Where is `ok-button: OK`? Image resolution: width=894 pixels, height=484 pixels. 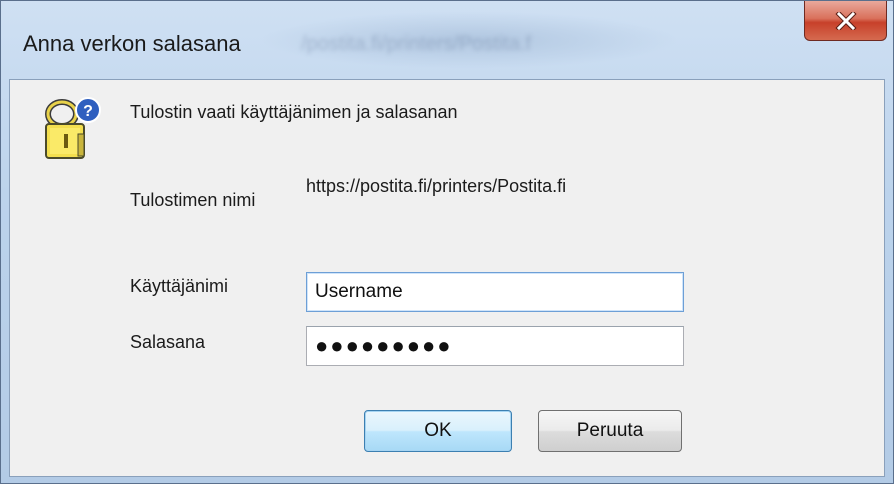
ok-button: OK is located at coordinates (438, 431).